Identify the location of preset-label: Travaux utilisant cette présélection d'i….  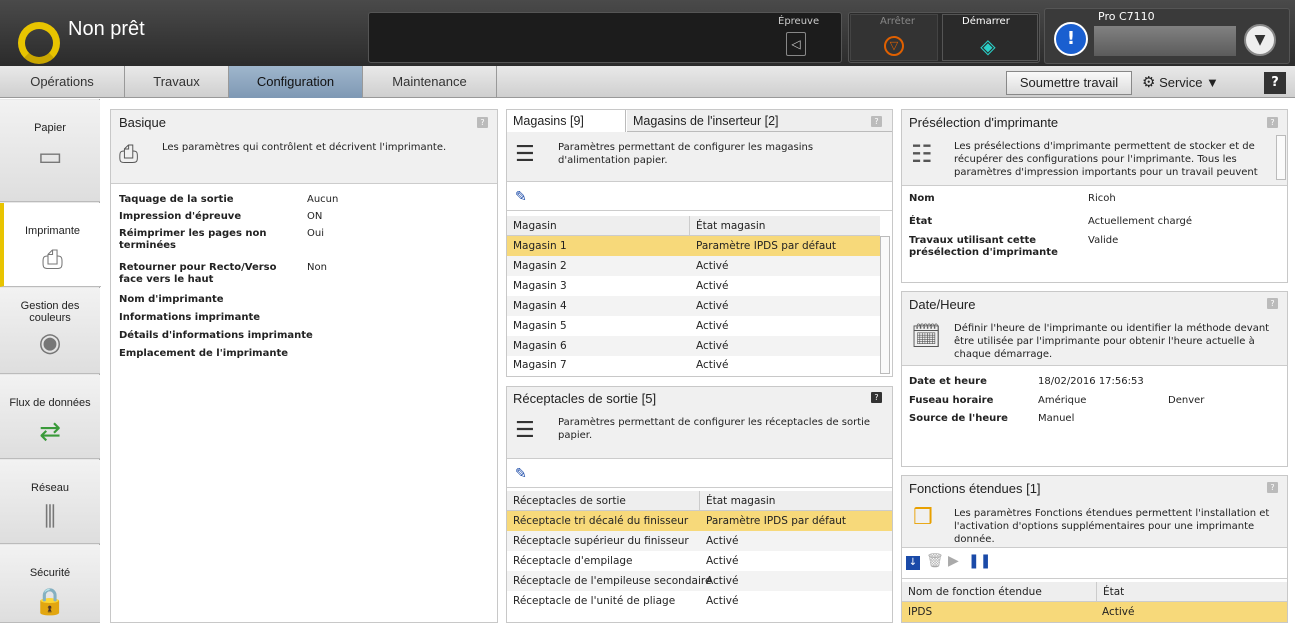
(983, 246).